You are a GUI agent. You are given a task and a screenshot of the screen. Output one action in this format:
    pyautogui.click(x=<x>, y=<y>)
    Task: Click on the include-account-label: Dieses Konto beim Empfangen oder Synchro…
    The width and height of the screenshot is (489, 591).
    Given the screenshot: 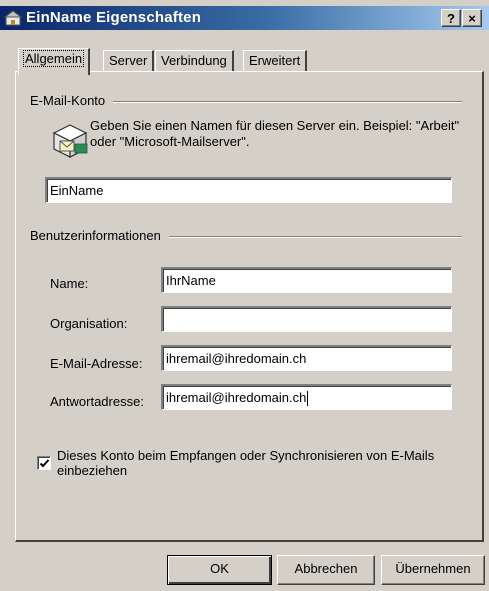 What is the action you would take?
    pyautogui.click(x=257, y=463)
    